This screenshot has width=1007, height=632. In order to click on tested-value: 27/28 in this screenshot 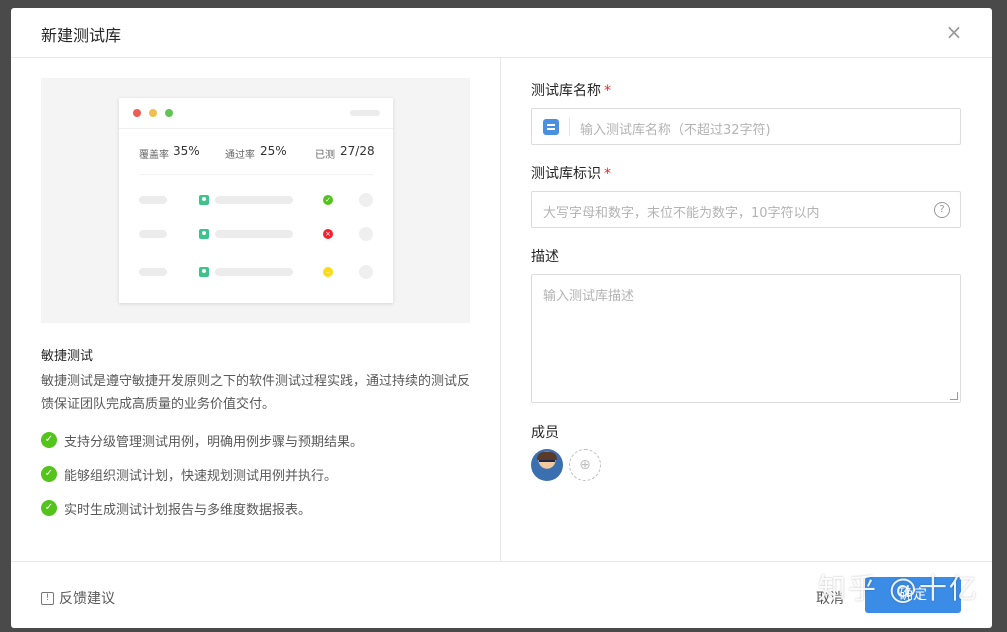, I will do `click(357, 151)`.